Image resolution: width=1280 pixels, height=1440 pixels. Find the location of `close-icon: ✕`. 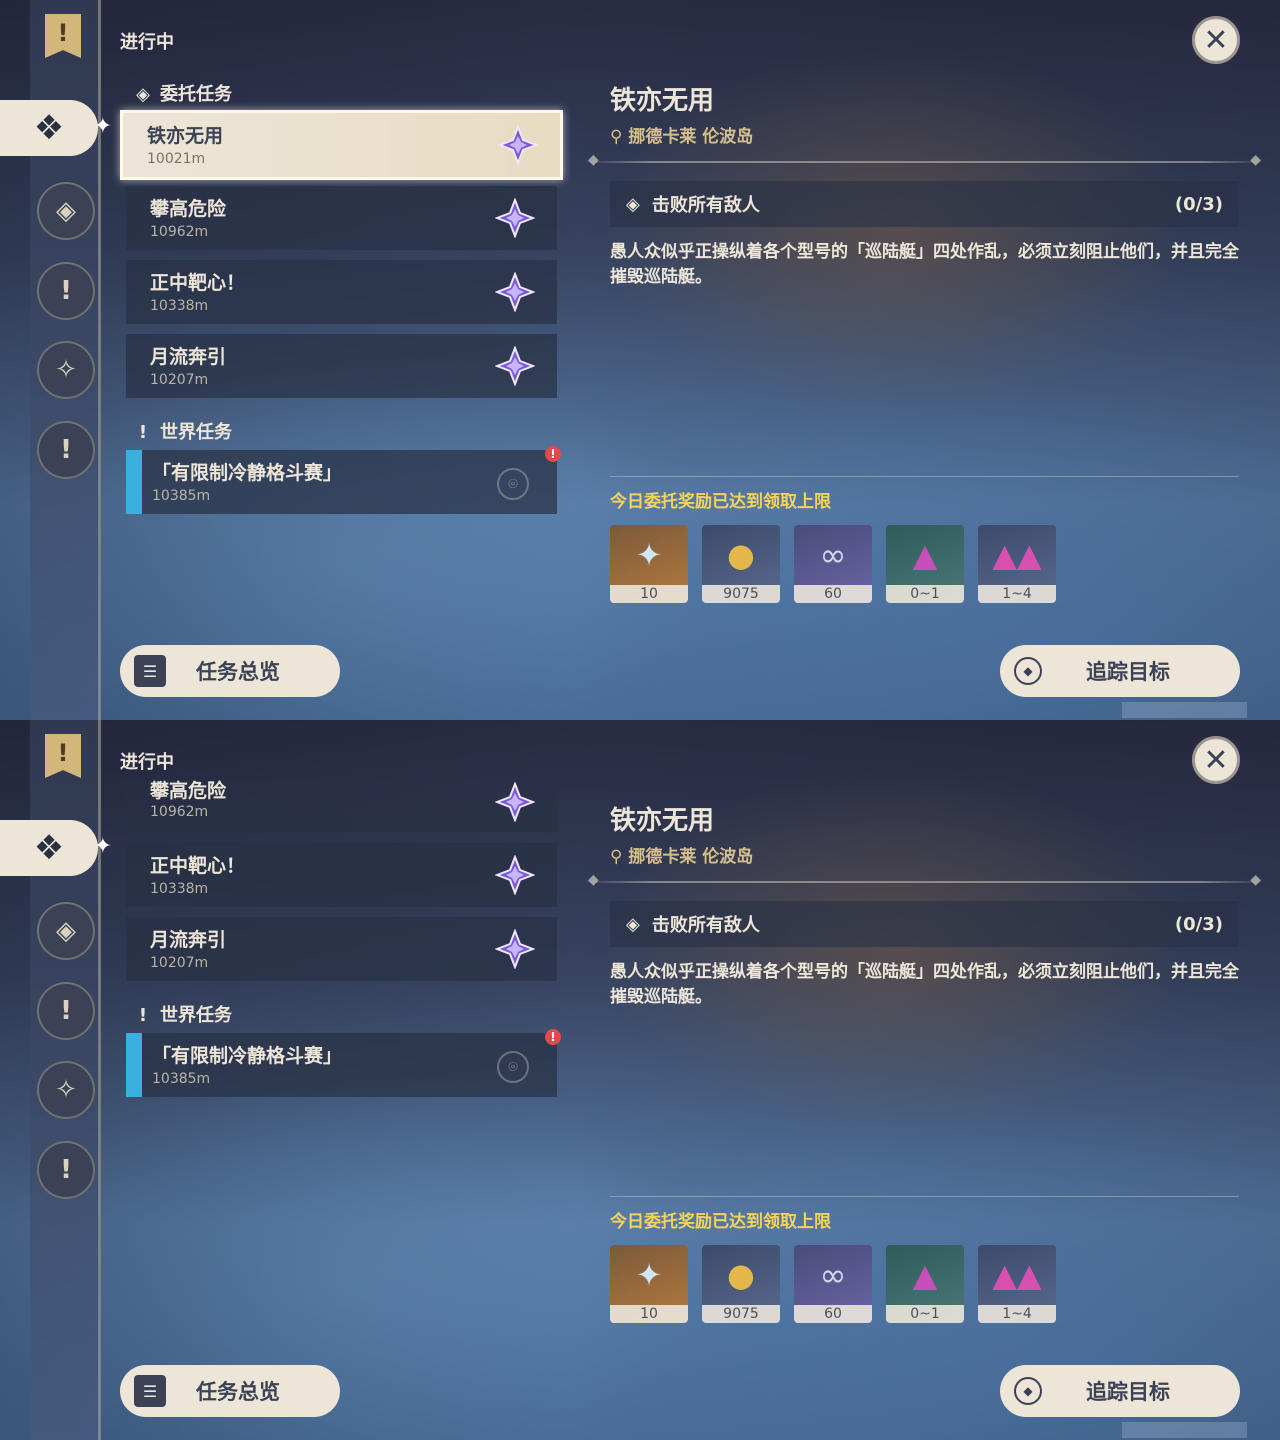

close-icon: ✕ is located at coordinates (1216, 40).